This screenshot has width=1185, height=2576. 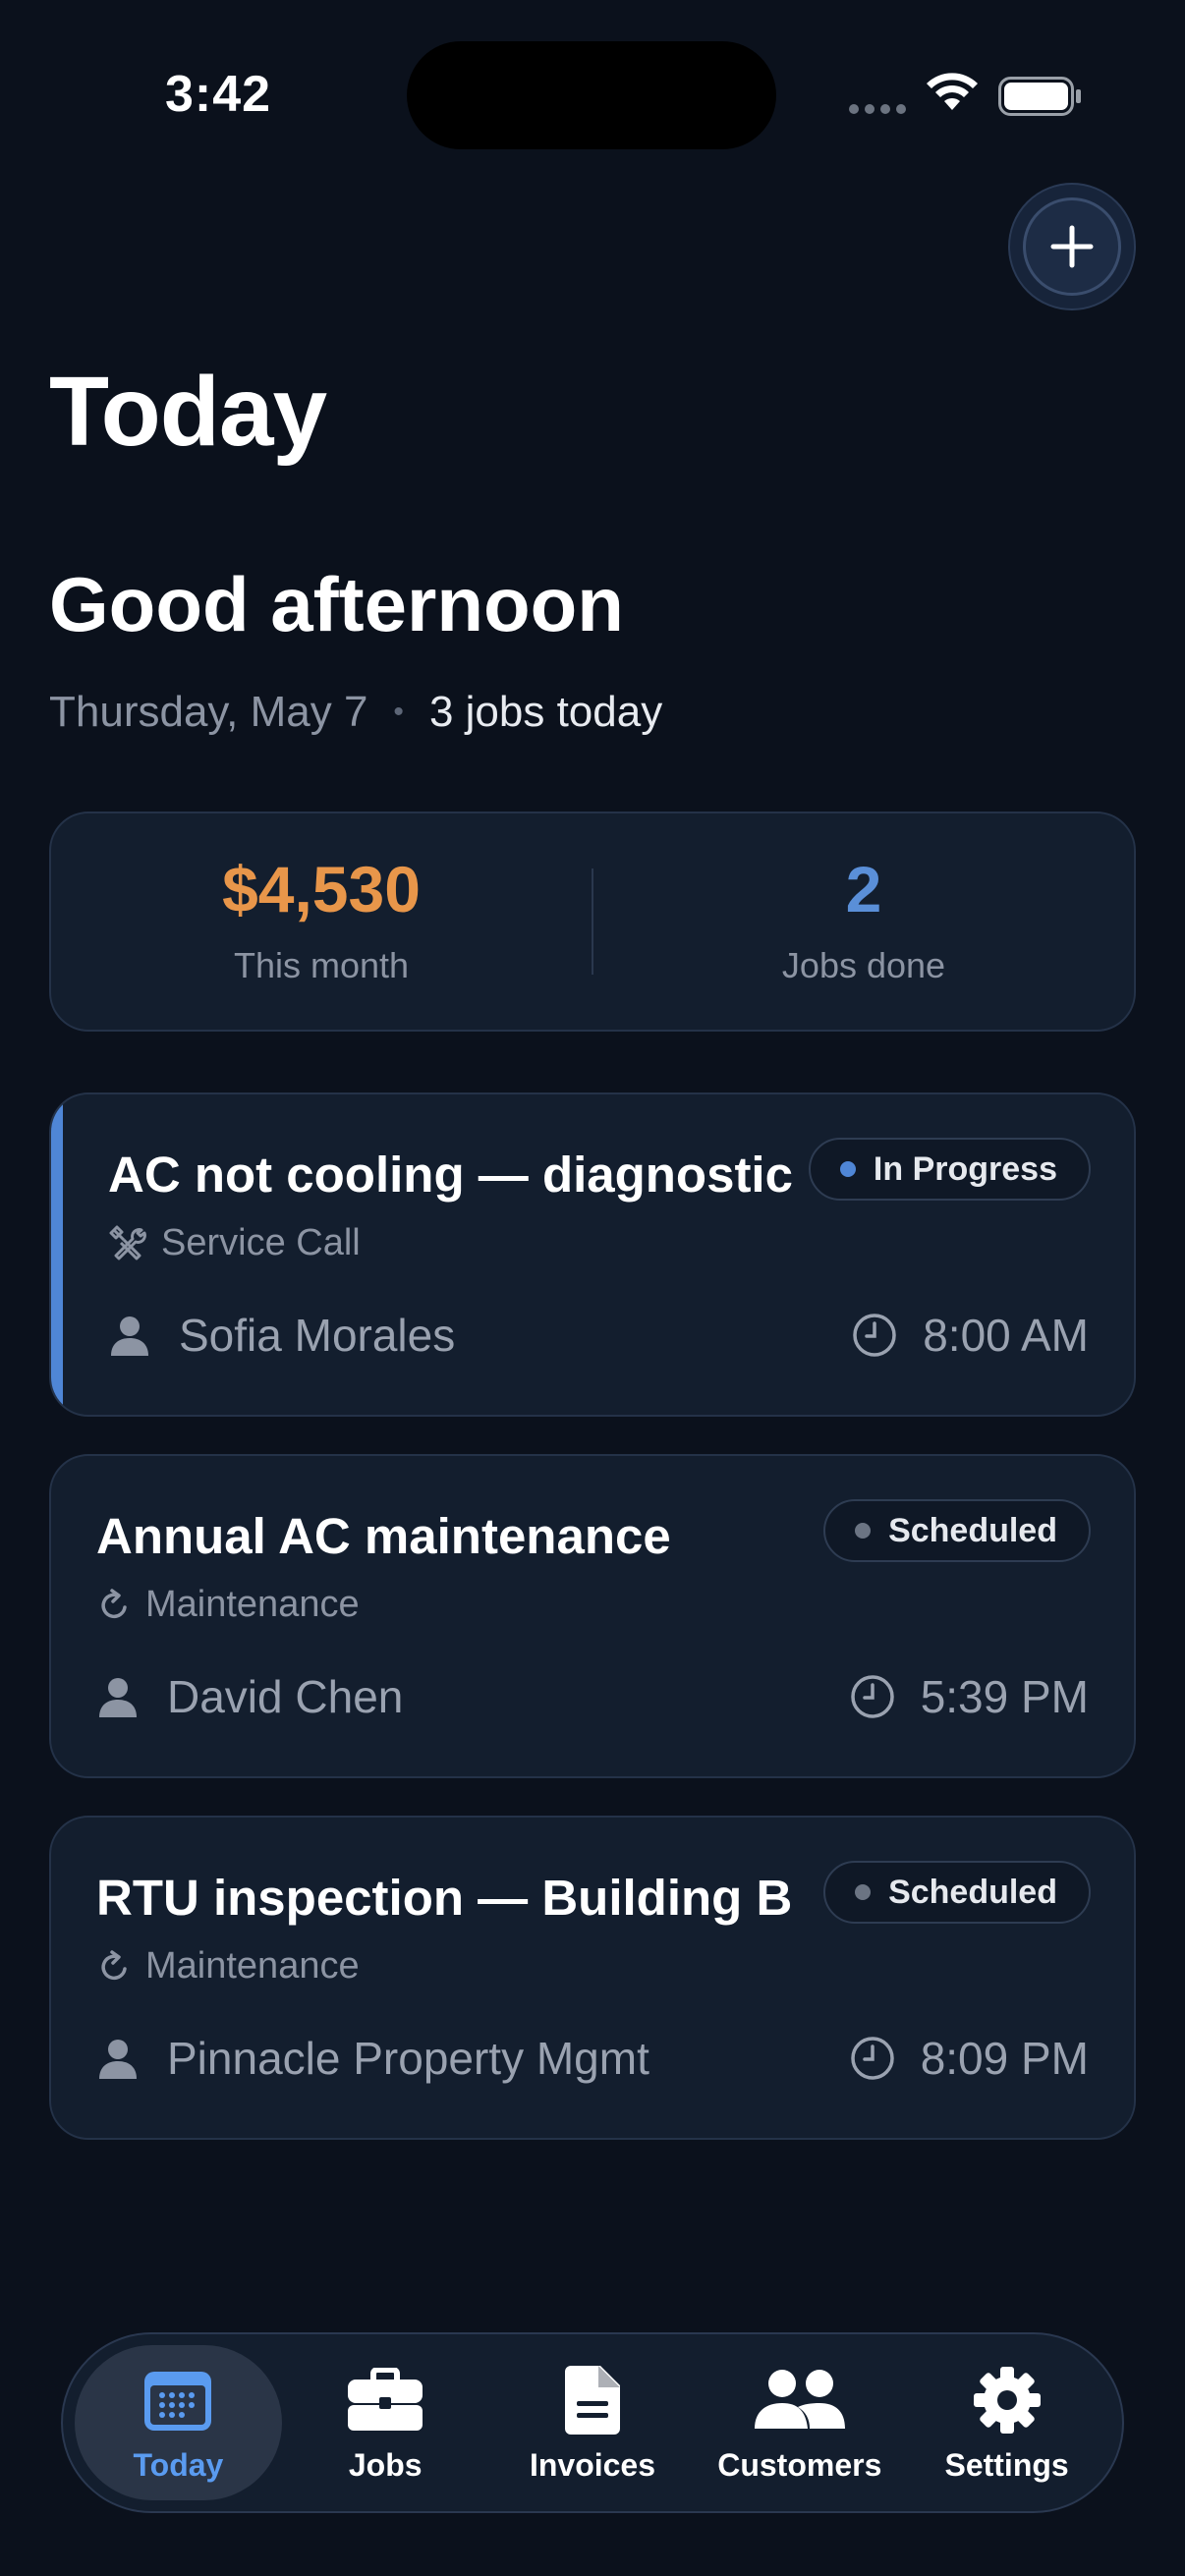 What do you see at coordinates (800, 2464) in the screenshot?
I see `tab-label: Customers` at bounding box center [800, 2464].